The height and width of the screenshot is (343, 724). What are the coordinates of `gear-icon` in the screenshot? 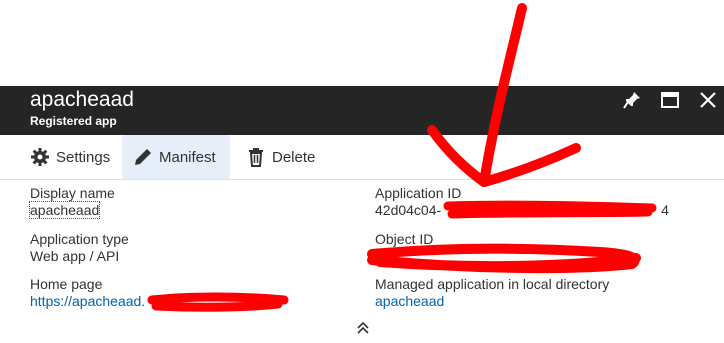 It's located at (40, 157).